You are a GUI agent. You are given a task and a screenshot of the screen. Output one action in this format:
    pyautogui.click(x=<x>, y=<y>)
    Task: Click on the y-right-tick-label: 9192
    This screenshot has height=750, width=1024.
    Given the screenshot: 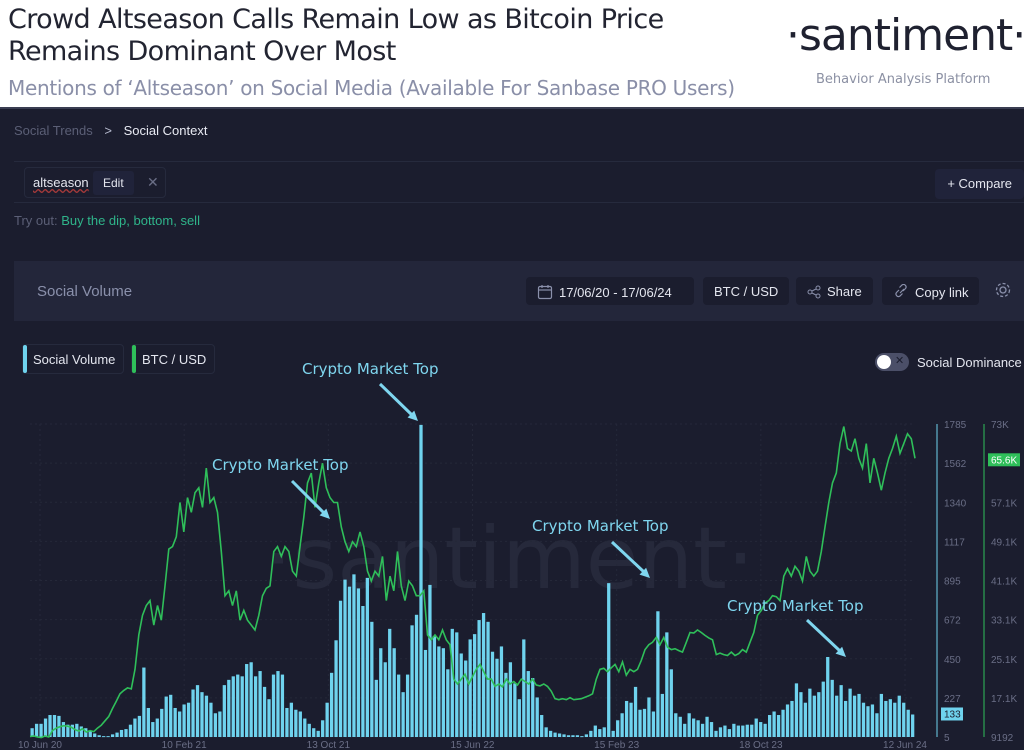 What is the action you would take?
    pyautogui.click(x=1002, y=738)
    